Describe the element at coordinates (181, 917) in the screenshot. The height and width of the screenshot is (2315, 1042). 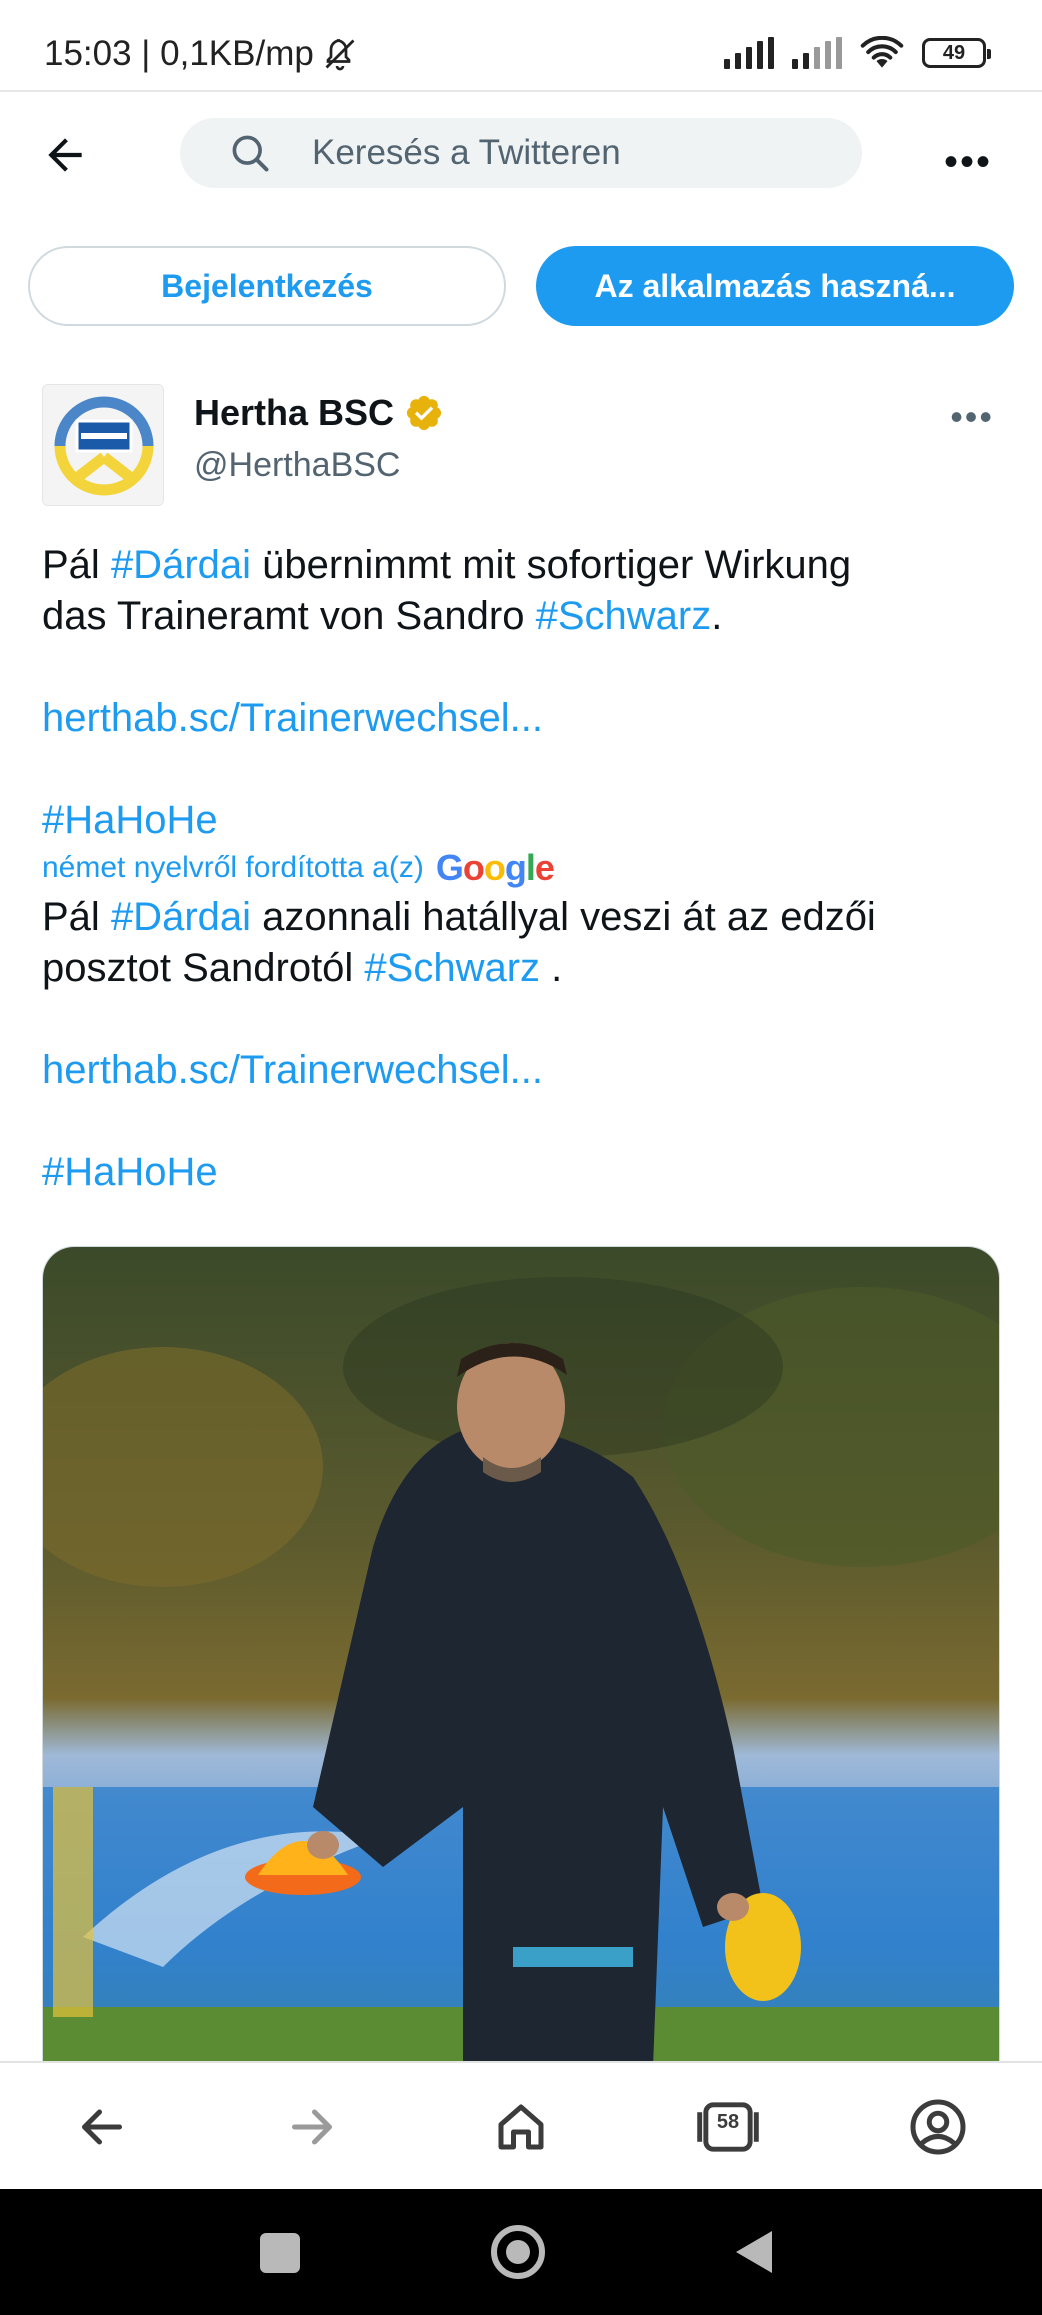
I see `hashtag-dardai-translated: #Dárdai` at that location.